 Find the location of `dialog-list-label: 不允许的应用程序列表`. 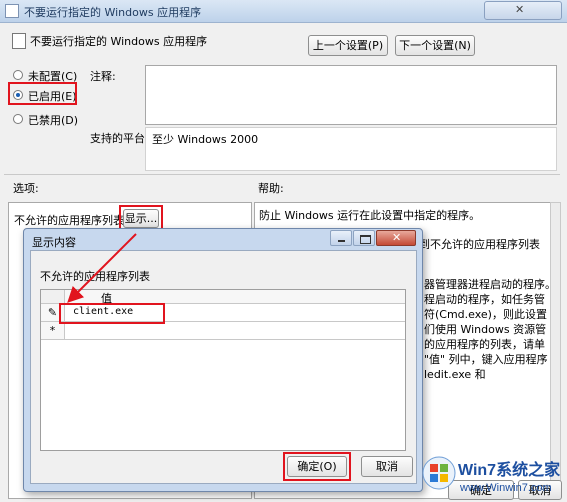

dialog-list-label: 不允许的应用程序列表 is located at coordinates (95, 276).